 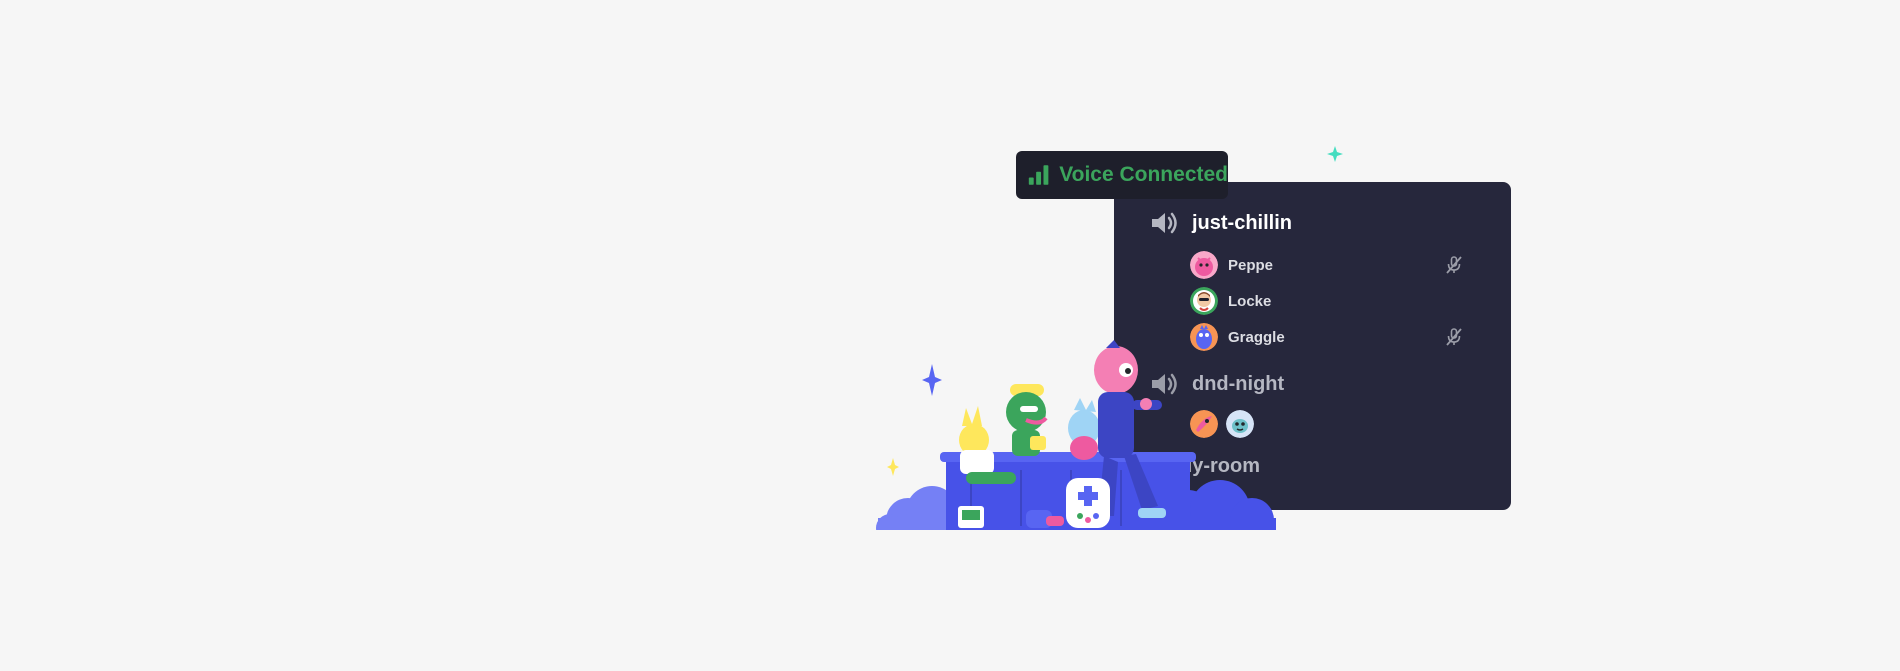 What do you see at coordinates (1088, 503) in the screenshot?
I see `game-controller` at bounding box center [1088, 503].